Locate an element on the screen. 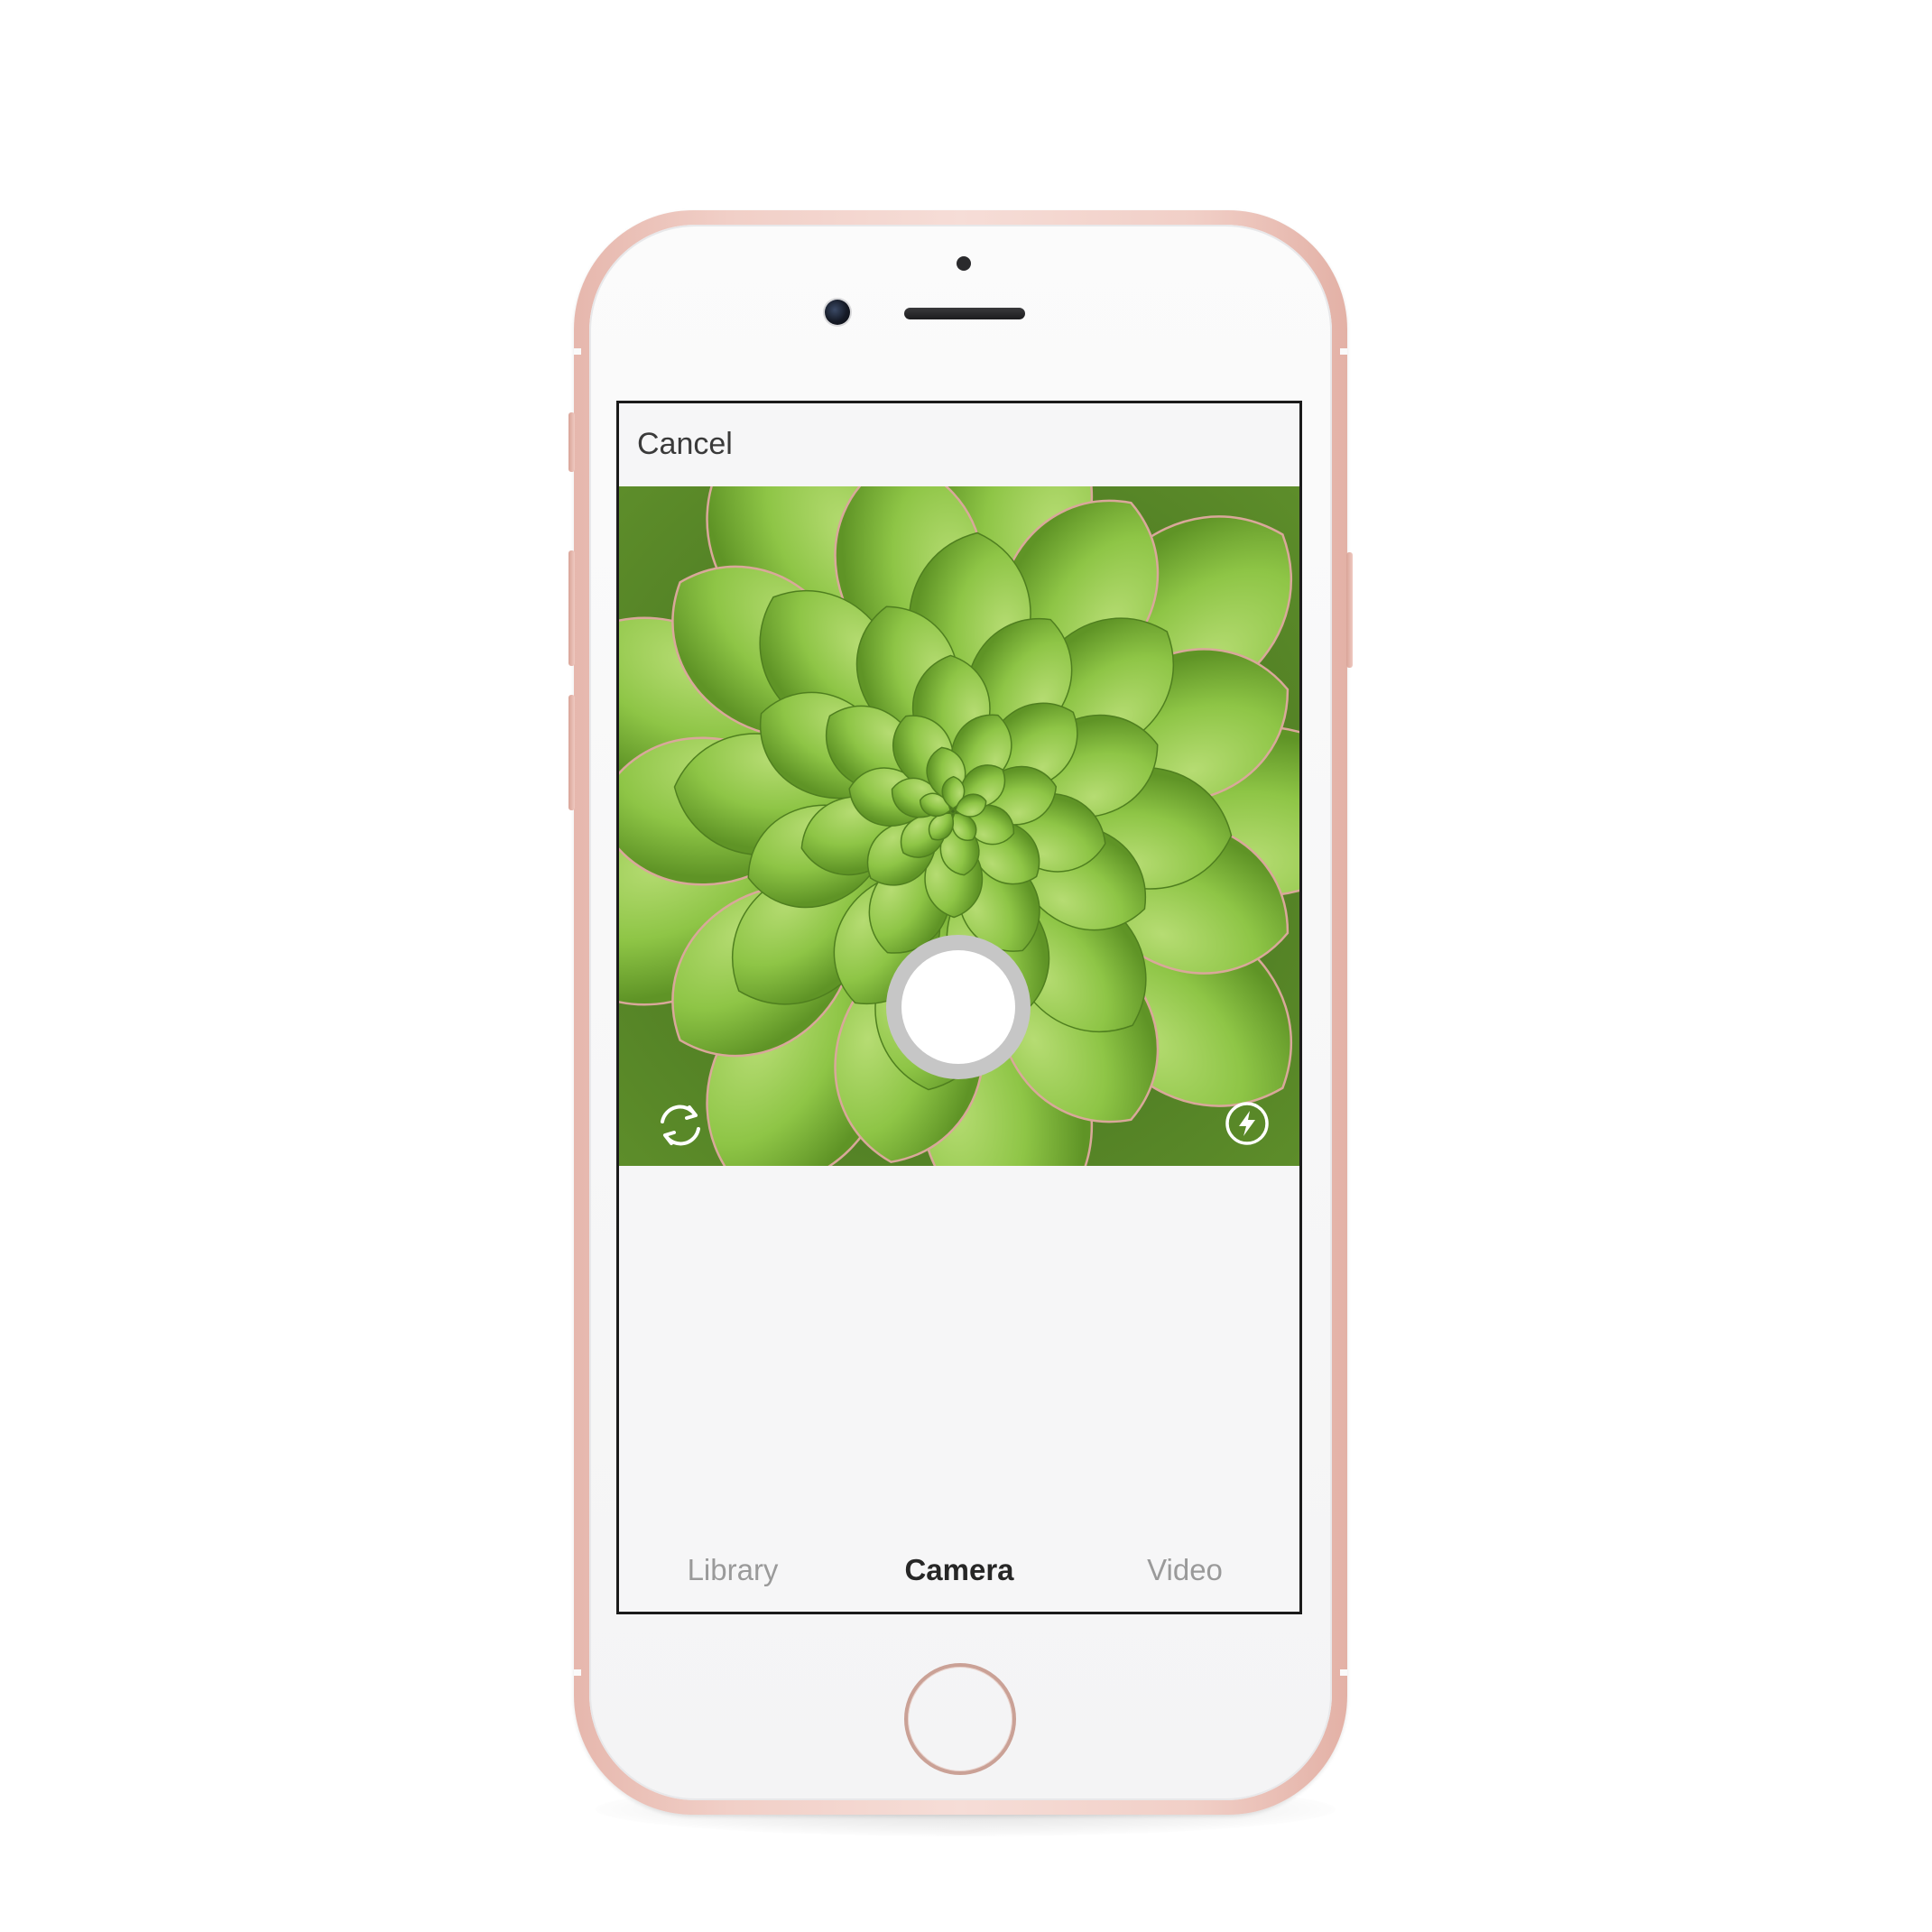 The image size is (1932, 1932). nav-bar: Cancel is located at coordinates (959, 444).